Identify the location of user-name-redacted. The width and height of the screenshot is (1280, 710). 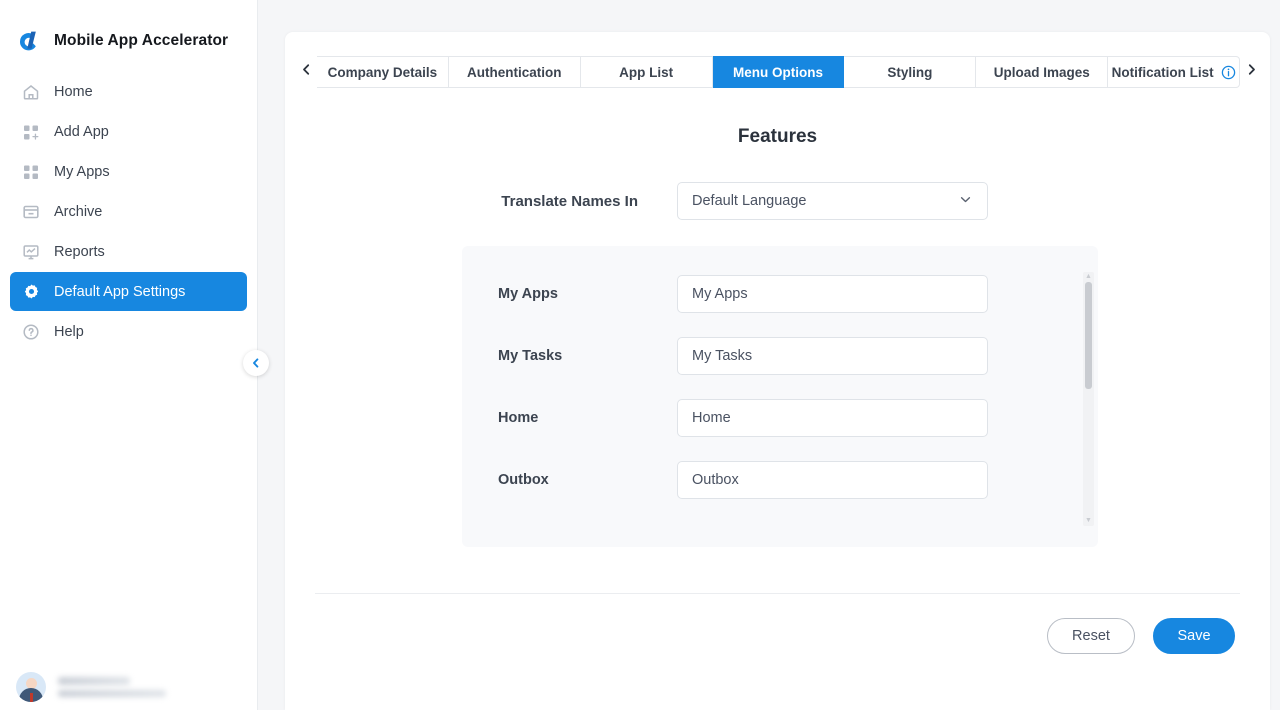
(112, 687).